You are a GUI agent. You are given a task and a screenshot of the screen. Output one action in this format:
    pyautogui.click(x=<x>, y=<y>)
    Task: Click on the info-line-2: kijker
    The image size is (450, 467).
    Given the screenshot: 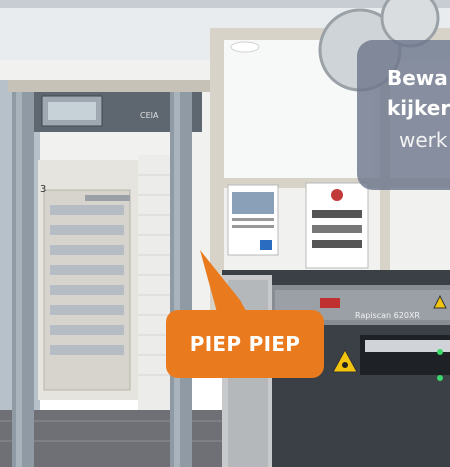 What is the action you would take?
    pyautogui.click(x=418, y=108)
    